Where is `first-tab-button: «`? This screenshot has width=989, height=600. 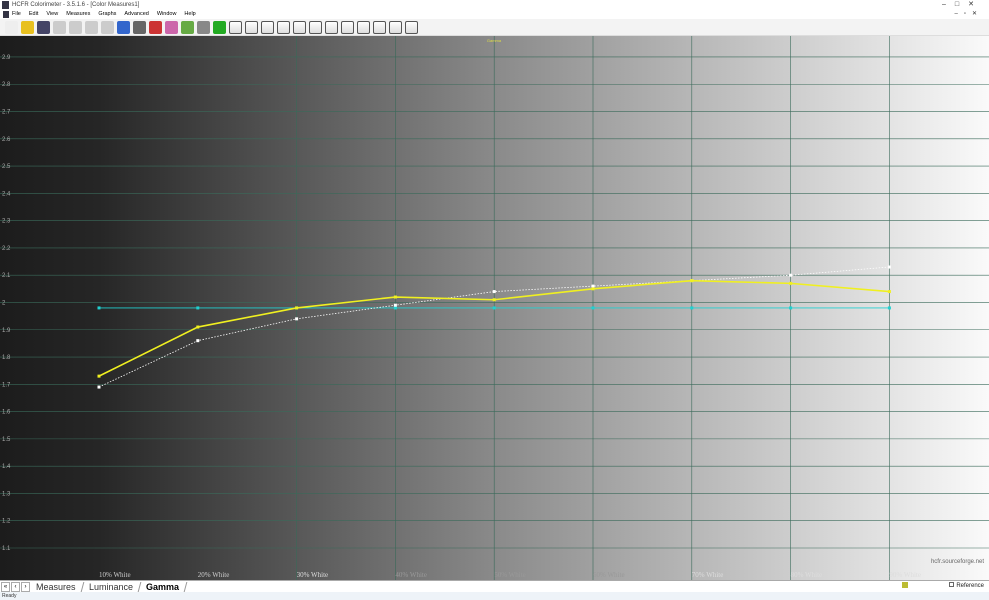 first-tab-button: « is located at coordinates (5, 586).